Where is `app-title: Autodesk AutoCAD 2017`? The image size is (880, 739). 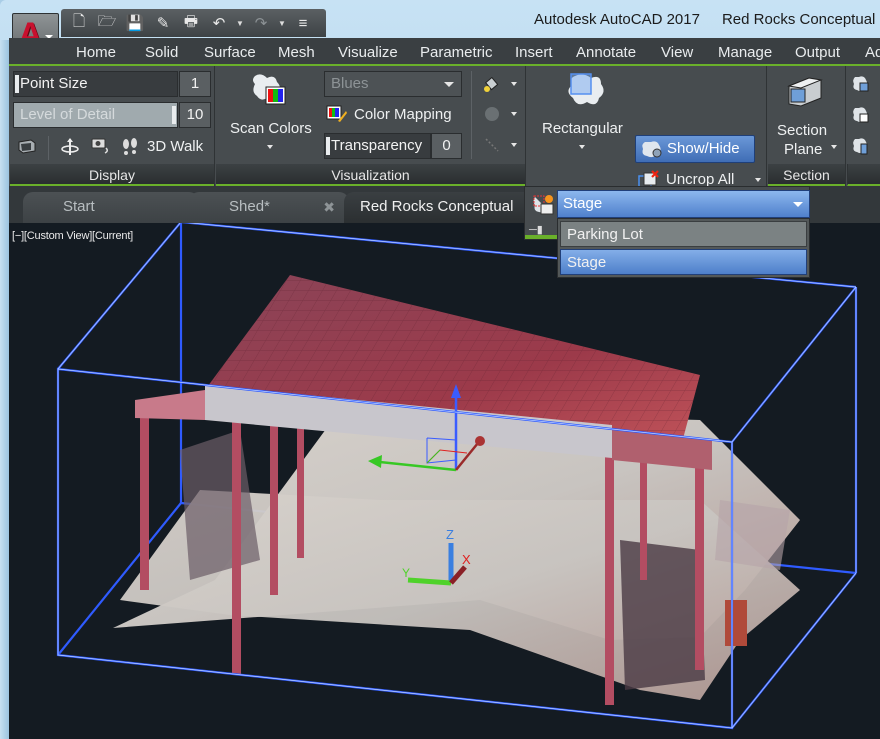
app-title: Autodesk AutoCAD 2017 is located at coordinates (617, 19).